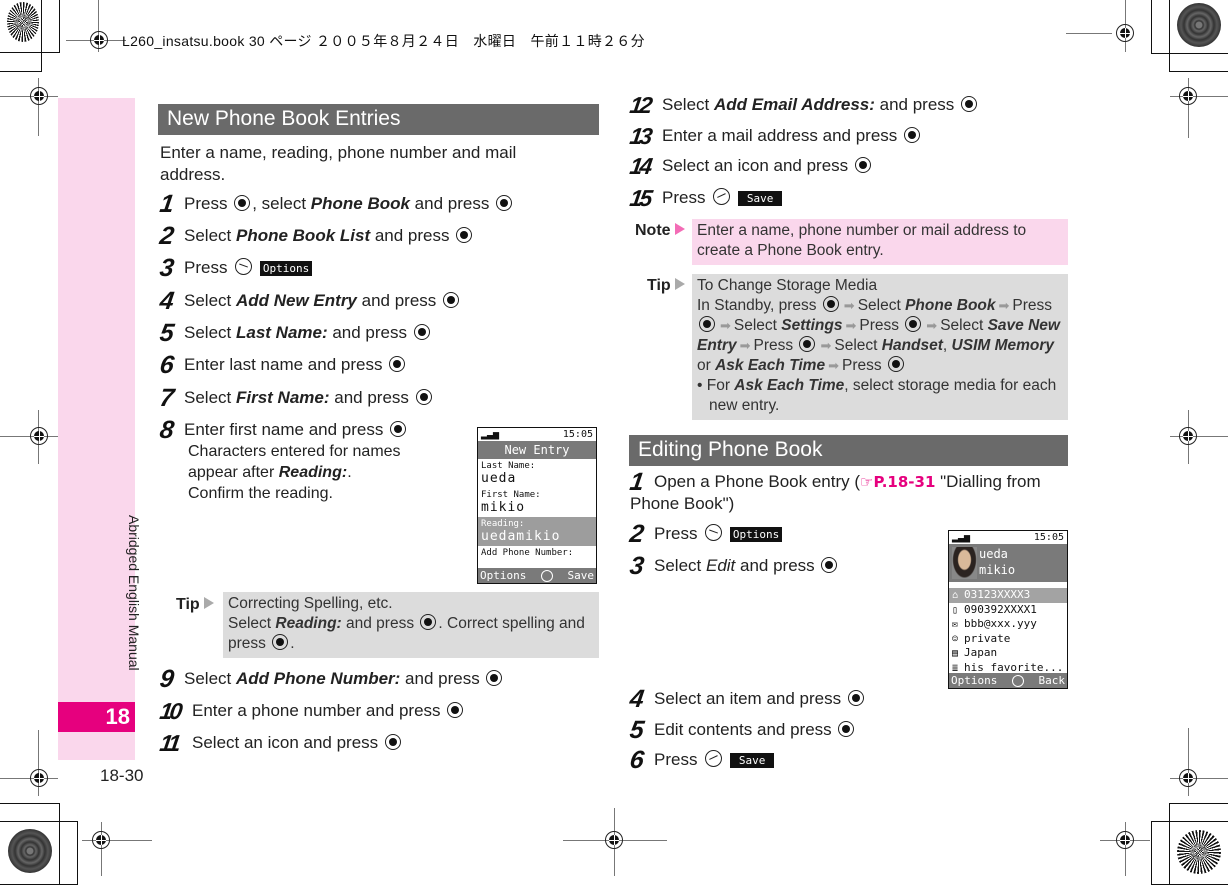  What do you see at coordinates (170, 711) in the screenshot?
I see `step-number: 10` at bounding box center [170, 711].